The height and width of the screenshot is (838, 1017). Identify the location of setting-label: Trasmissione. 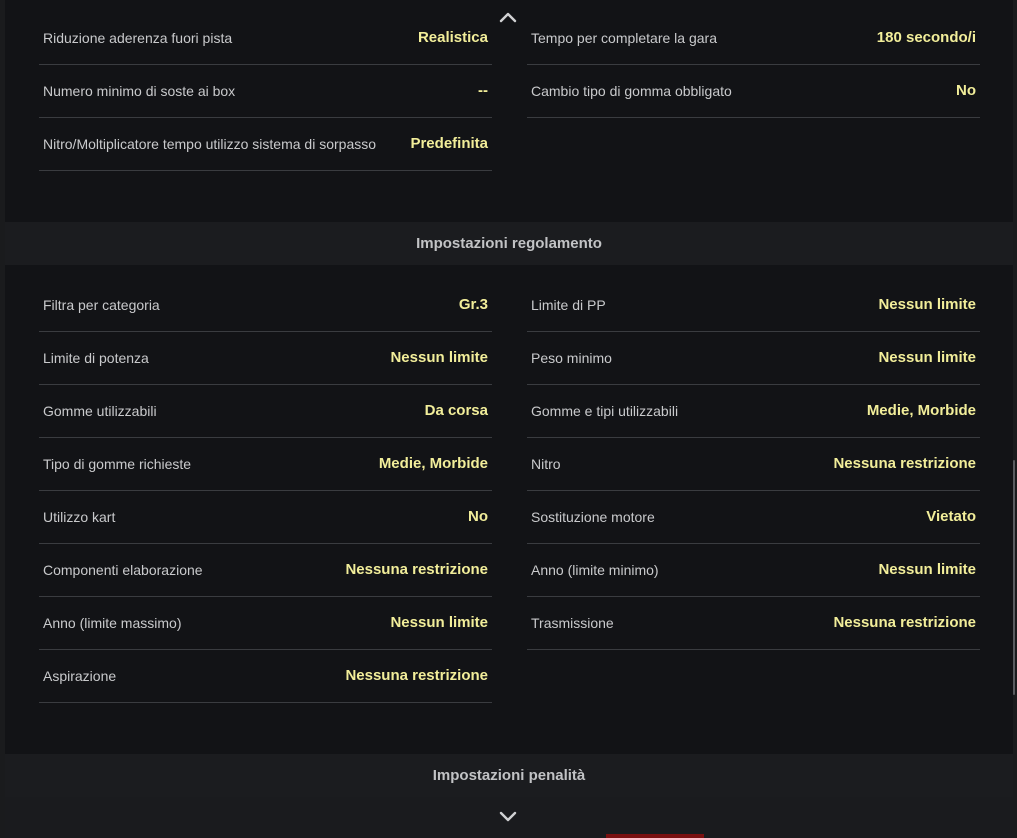
(572, 623).